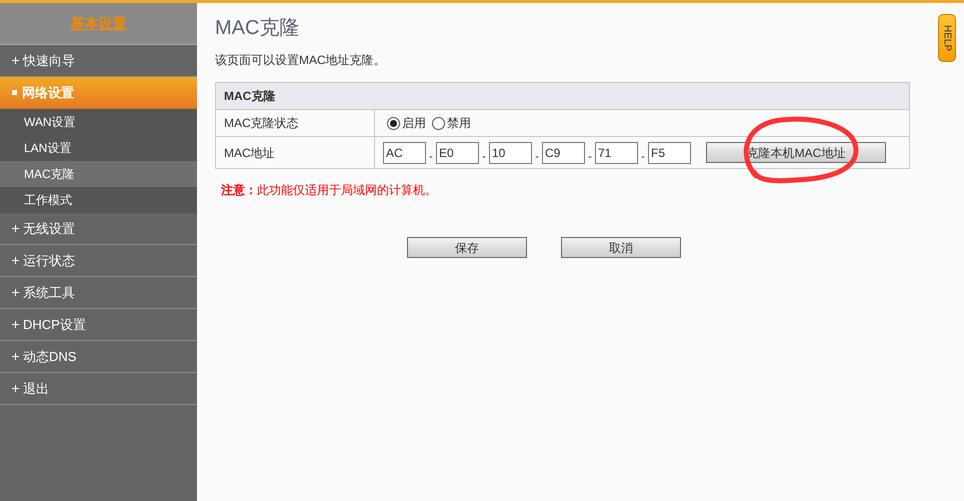 The width and height of the screenshot is (964, 501). I want to click on form-button: 保存, so click(467, 247).